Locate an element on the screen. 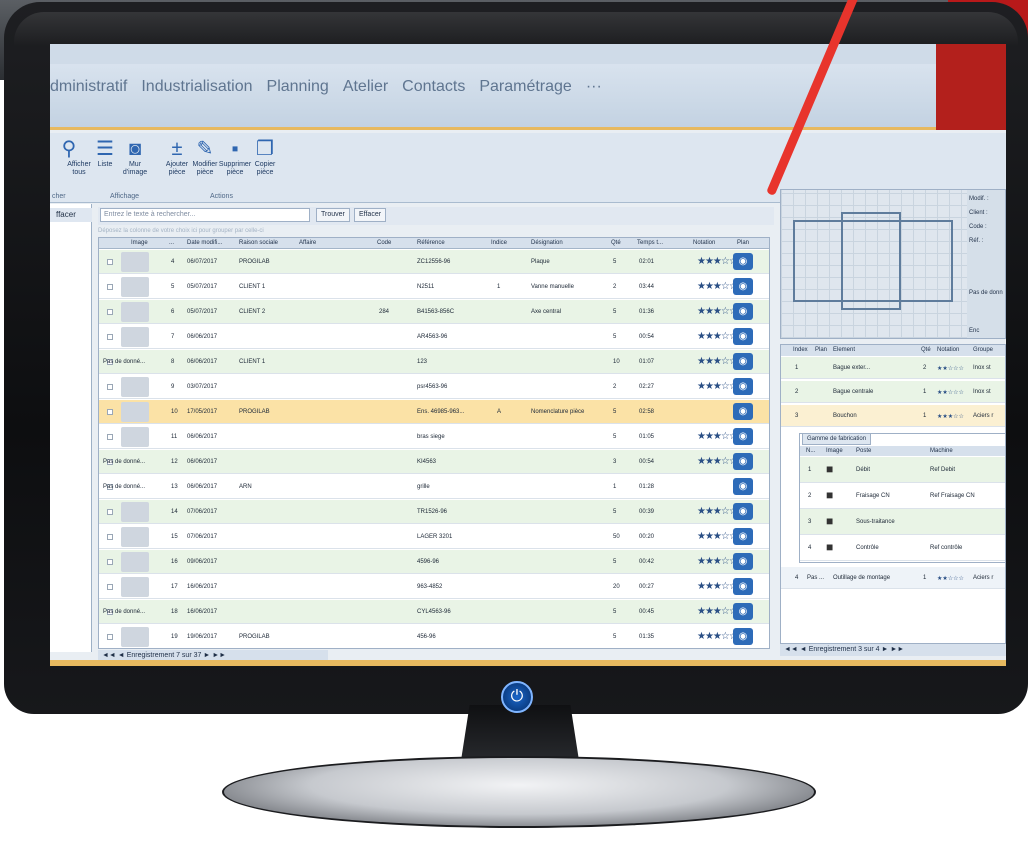  col-qte: Qté is located at coordinates (616, 243).